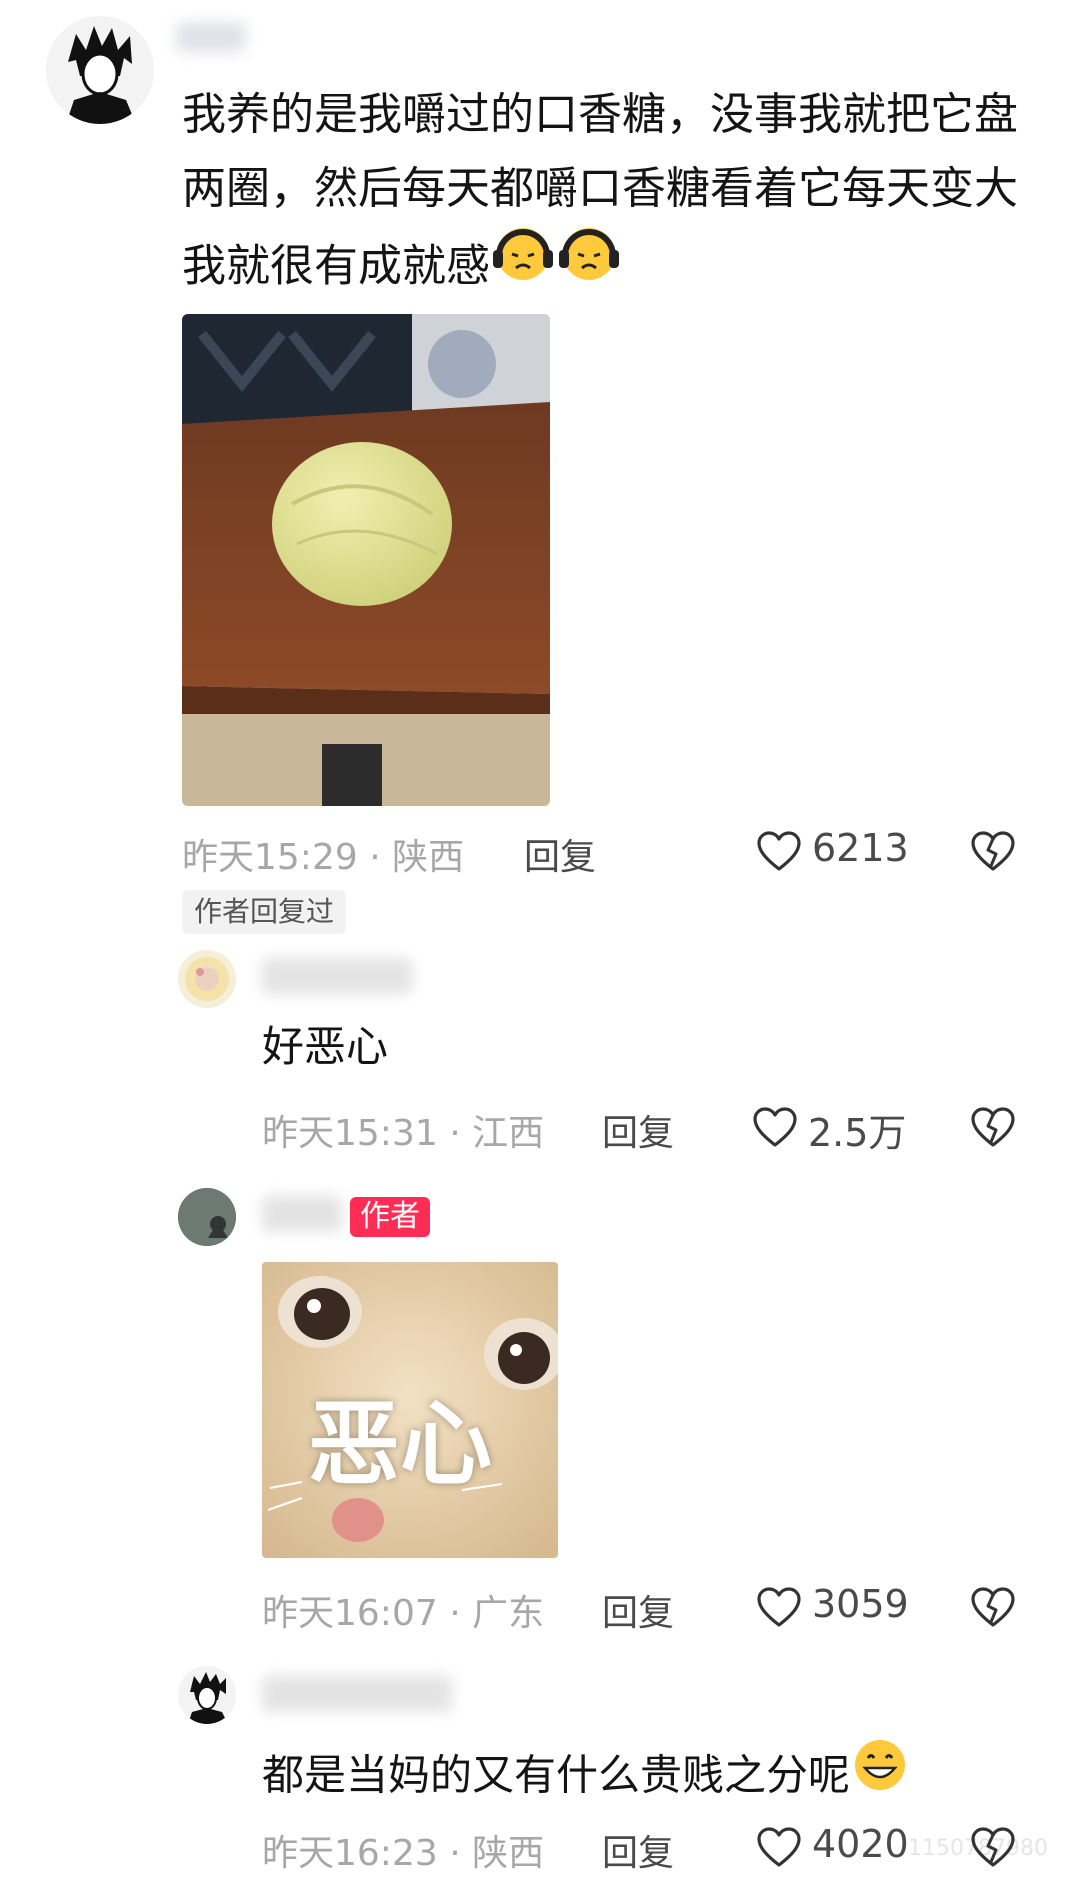  Describe the element at coordinates (100, 70) in the screenshot. I see `commenter-avatar` at that location.